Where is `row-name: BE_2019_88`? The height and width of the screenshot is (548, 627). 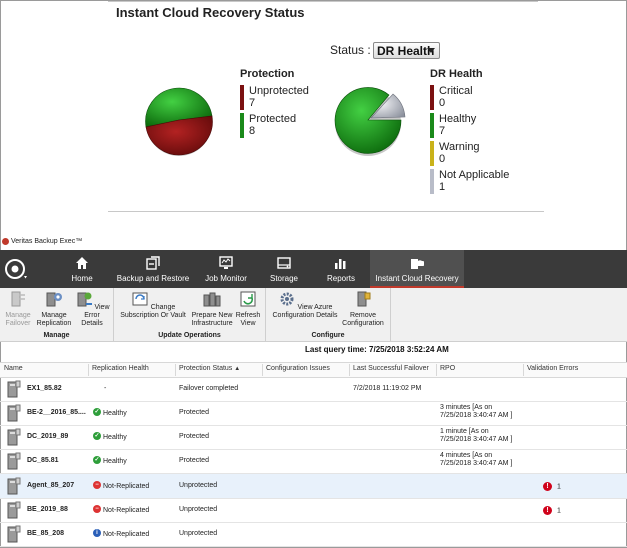
row-name: BE_2019_88 is located at coordinates (47, 509).